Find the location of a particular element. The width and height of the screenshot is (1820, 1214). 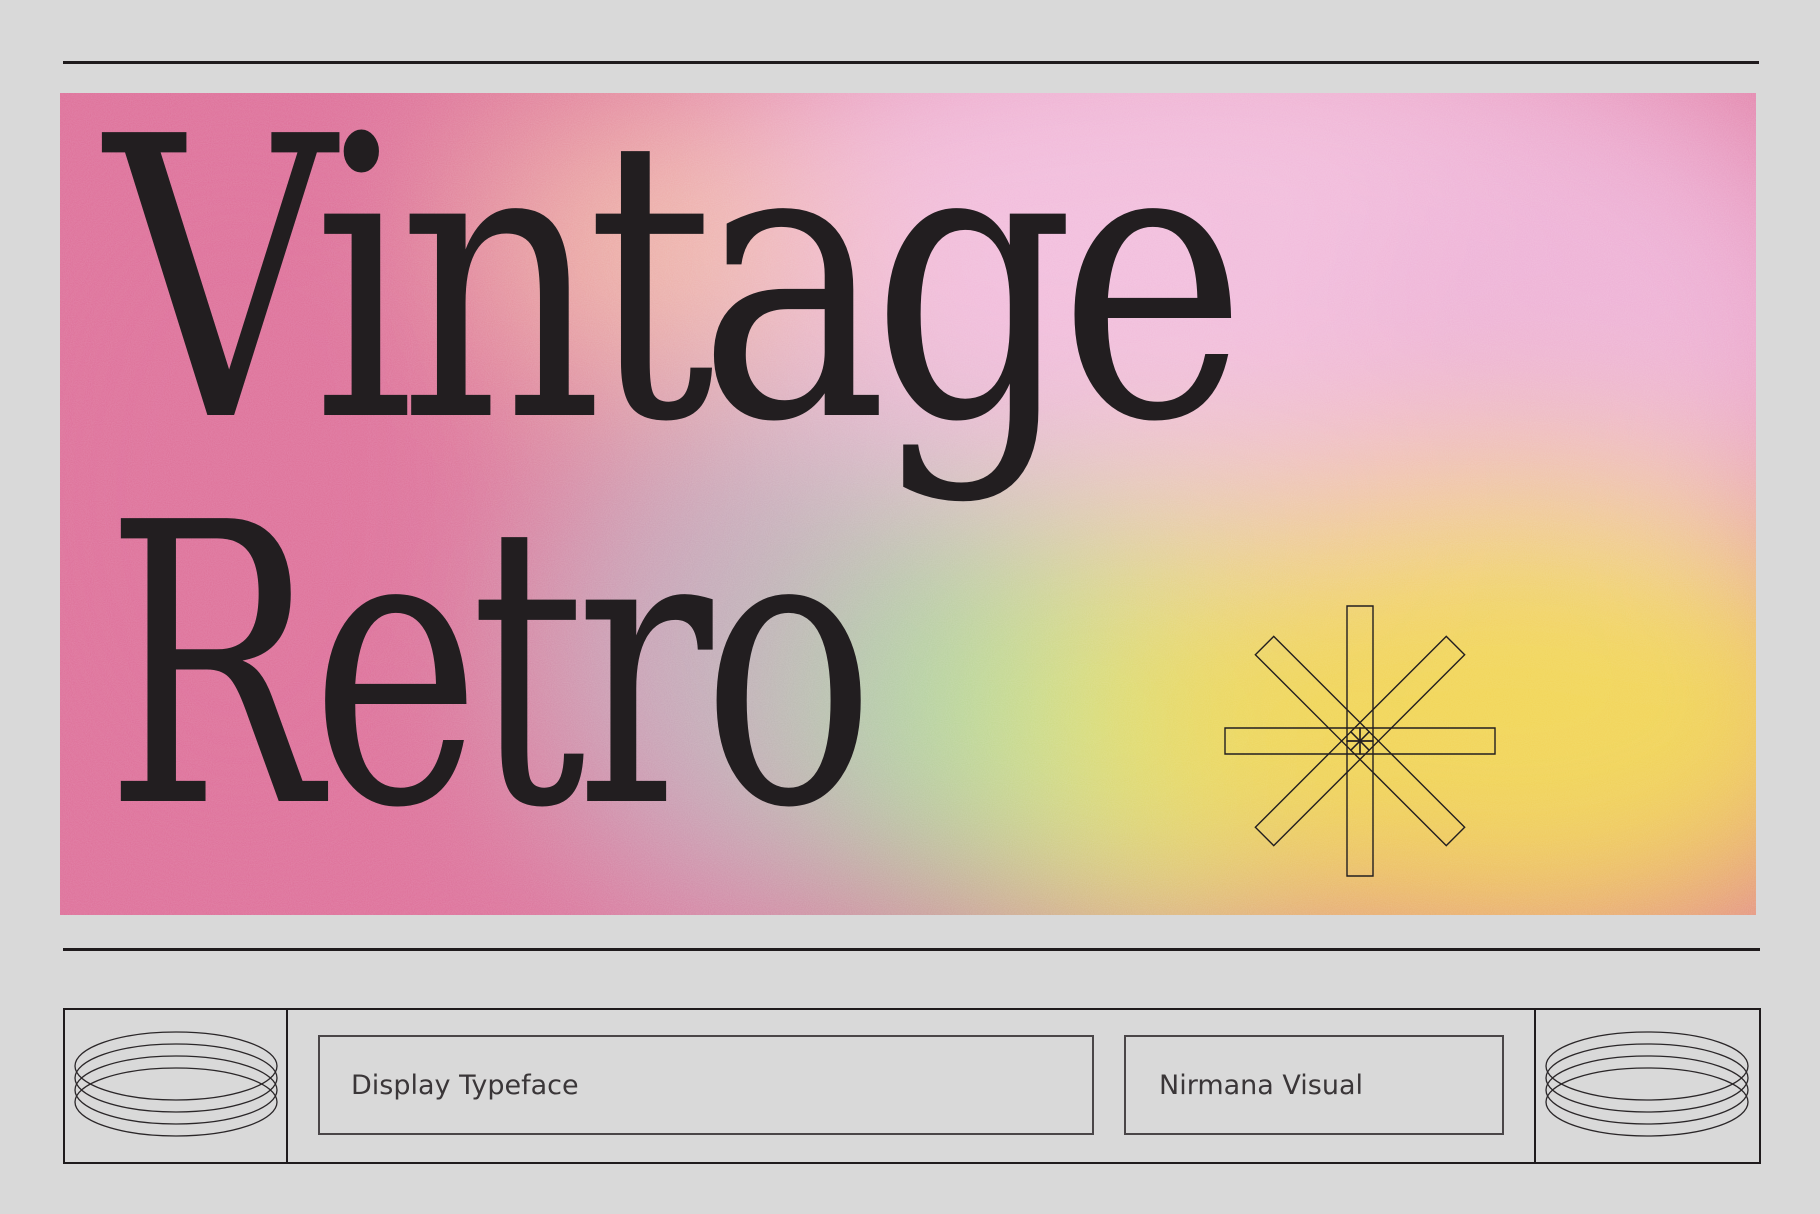

typeface-label-box: Display Typeface is located at coordinates (706, 1085).